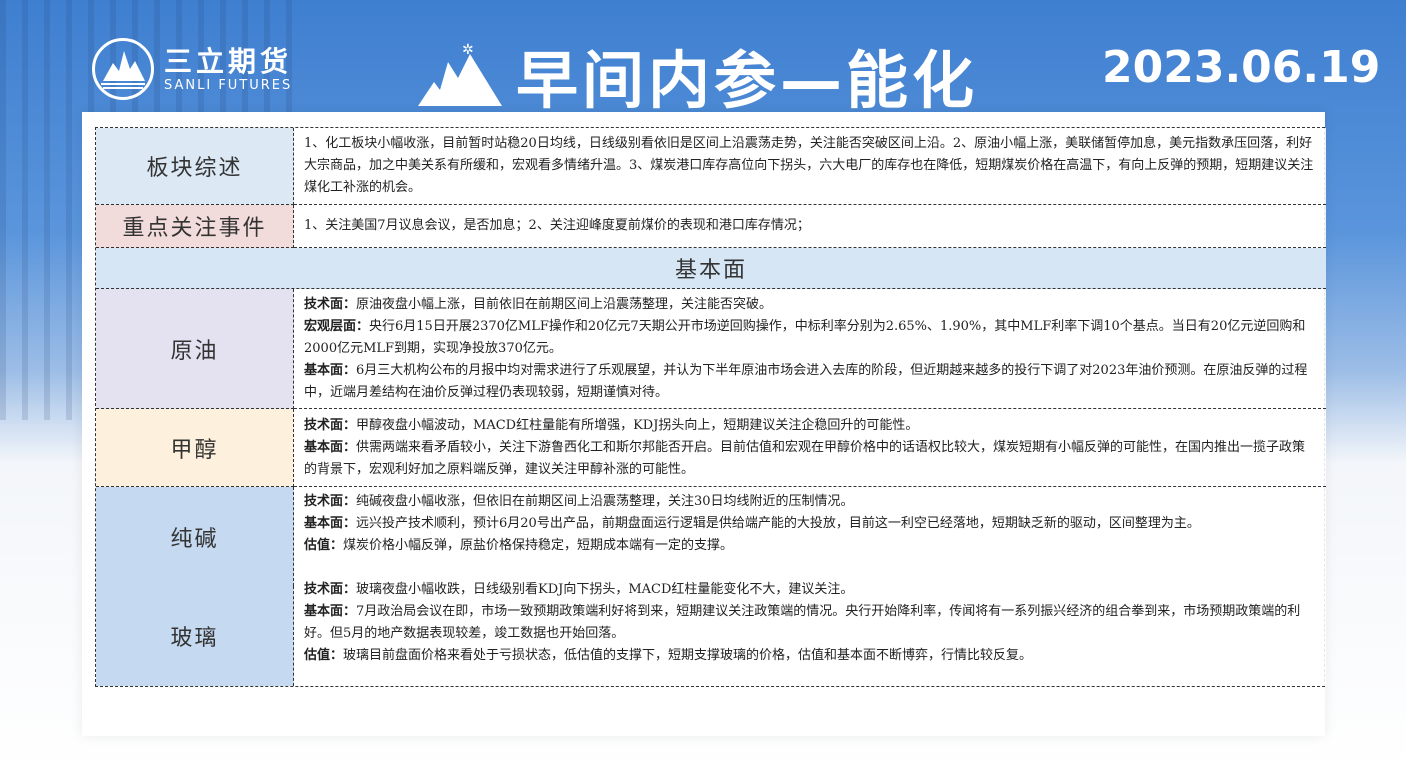 The height and width of the screenshot is (772, 1406). I want to click on mountain-logo-icon, so click(123, 69).